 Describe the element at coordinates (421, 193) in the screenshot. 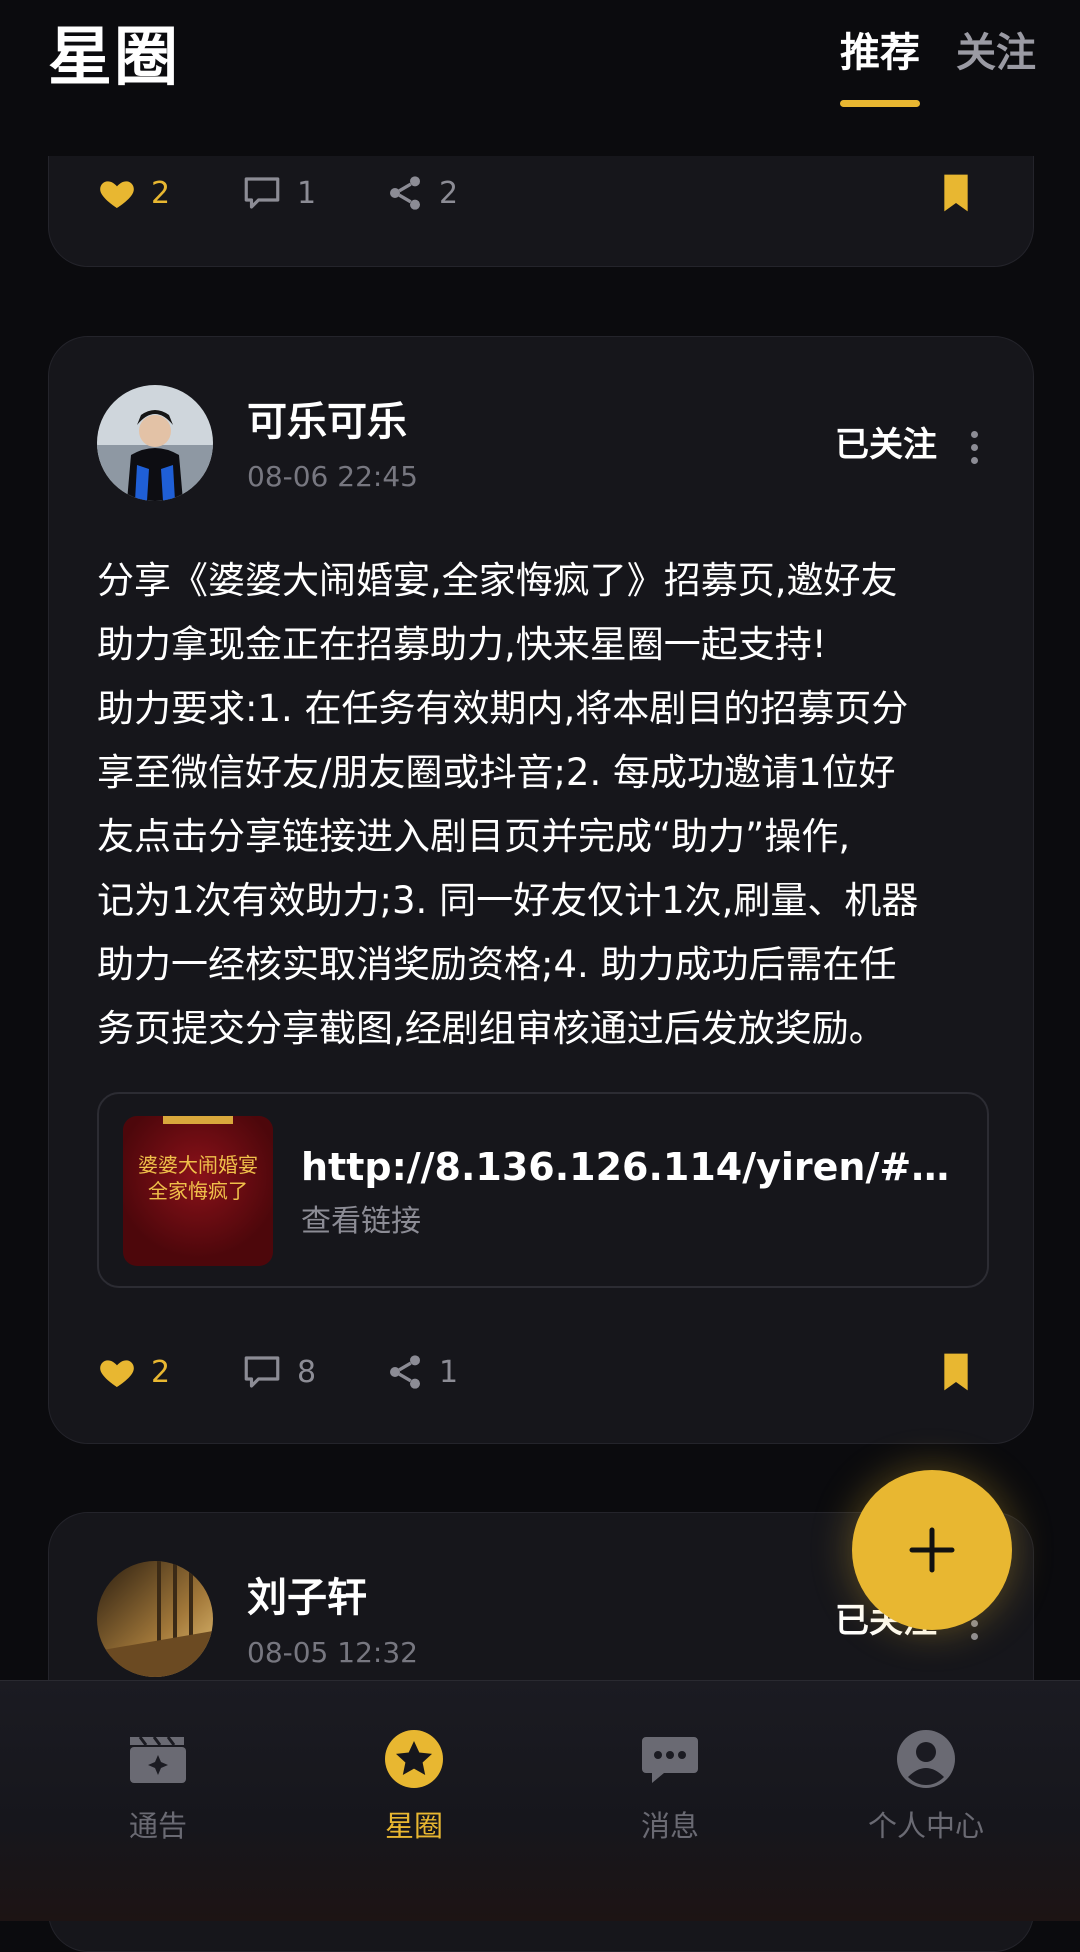

I see `share-button: 2` at that location.